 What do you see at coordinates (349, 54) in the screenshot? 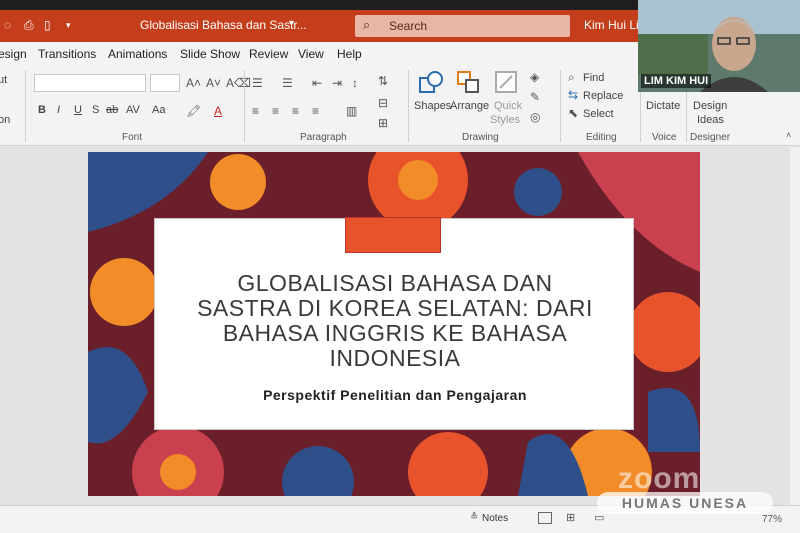
I see `tab-help: Help` at bounding box center [349, 54].